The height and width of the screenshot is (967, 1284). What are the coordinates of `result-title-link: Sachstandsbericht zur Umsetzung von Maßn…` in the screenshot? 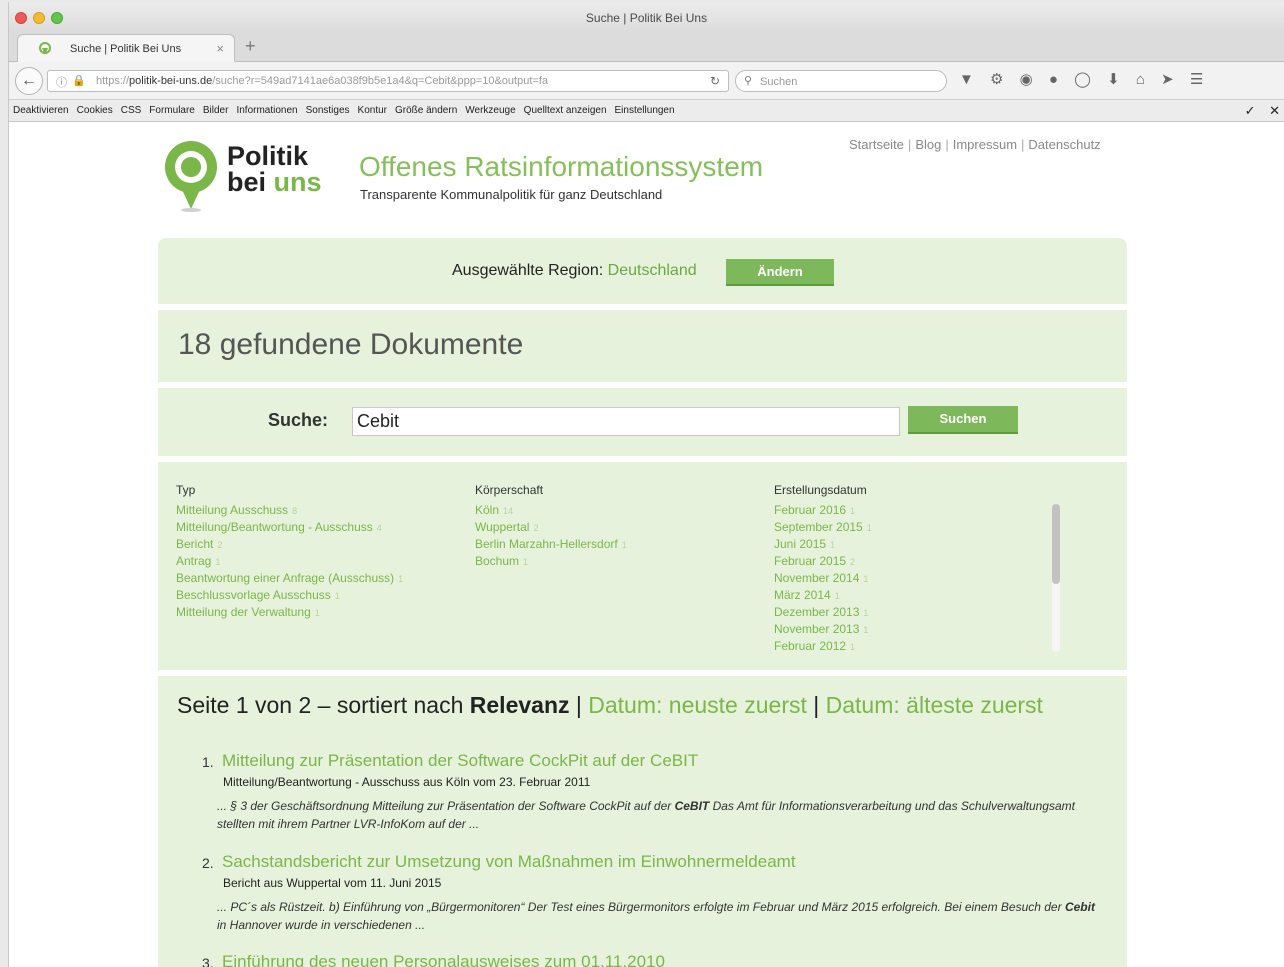 It's located at (509, 862).